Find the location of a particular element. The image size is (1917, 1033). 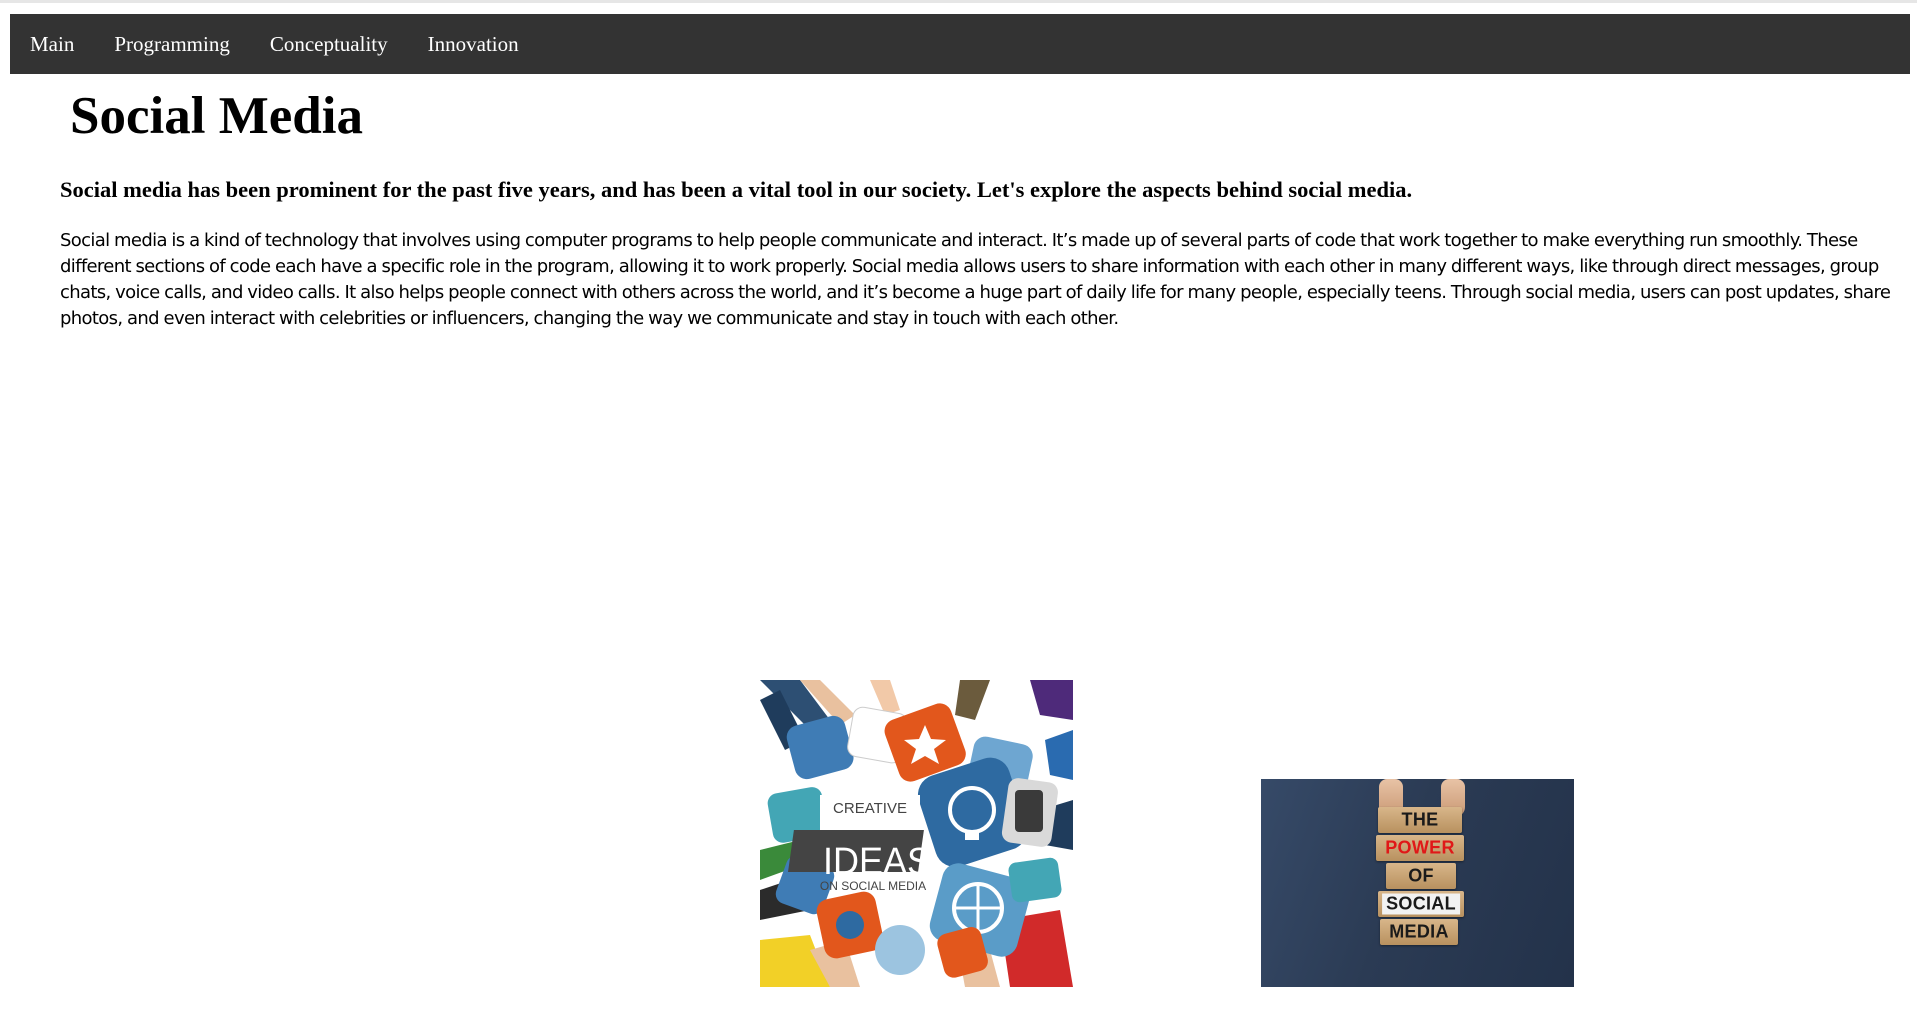

wooden-blocks: THE POWER OF SOCIAL MEDIA is located at coordinates (1420, 877).